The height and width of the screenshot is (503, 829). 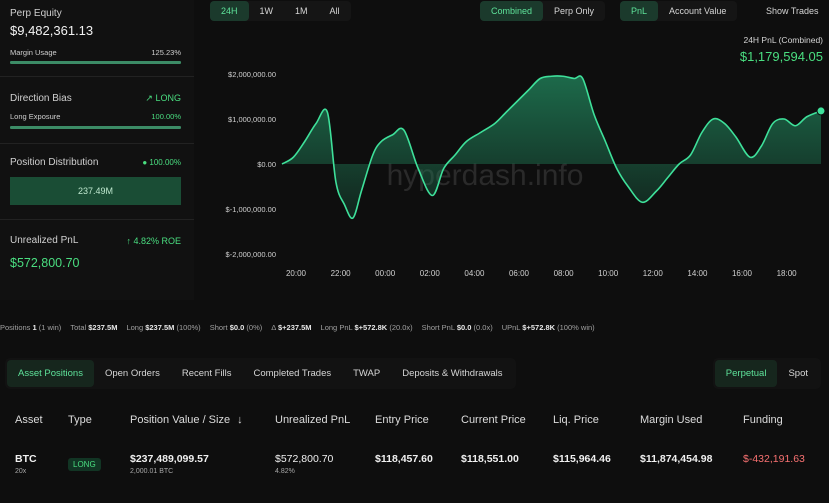 I want to click on total-label: Total, so click(x=78, y=327).